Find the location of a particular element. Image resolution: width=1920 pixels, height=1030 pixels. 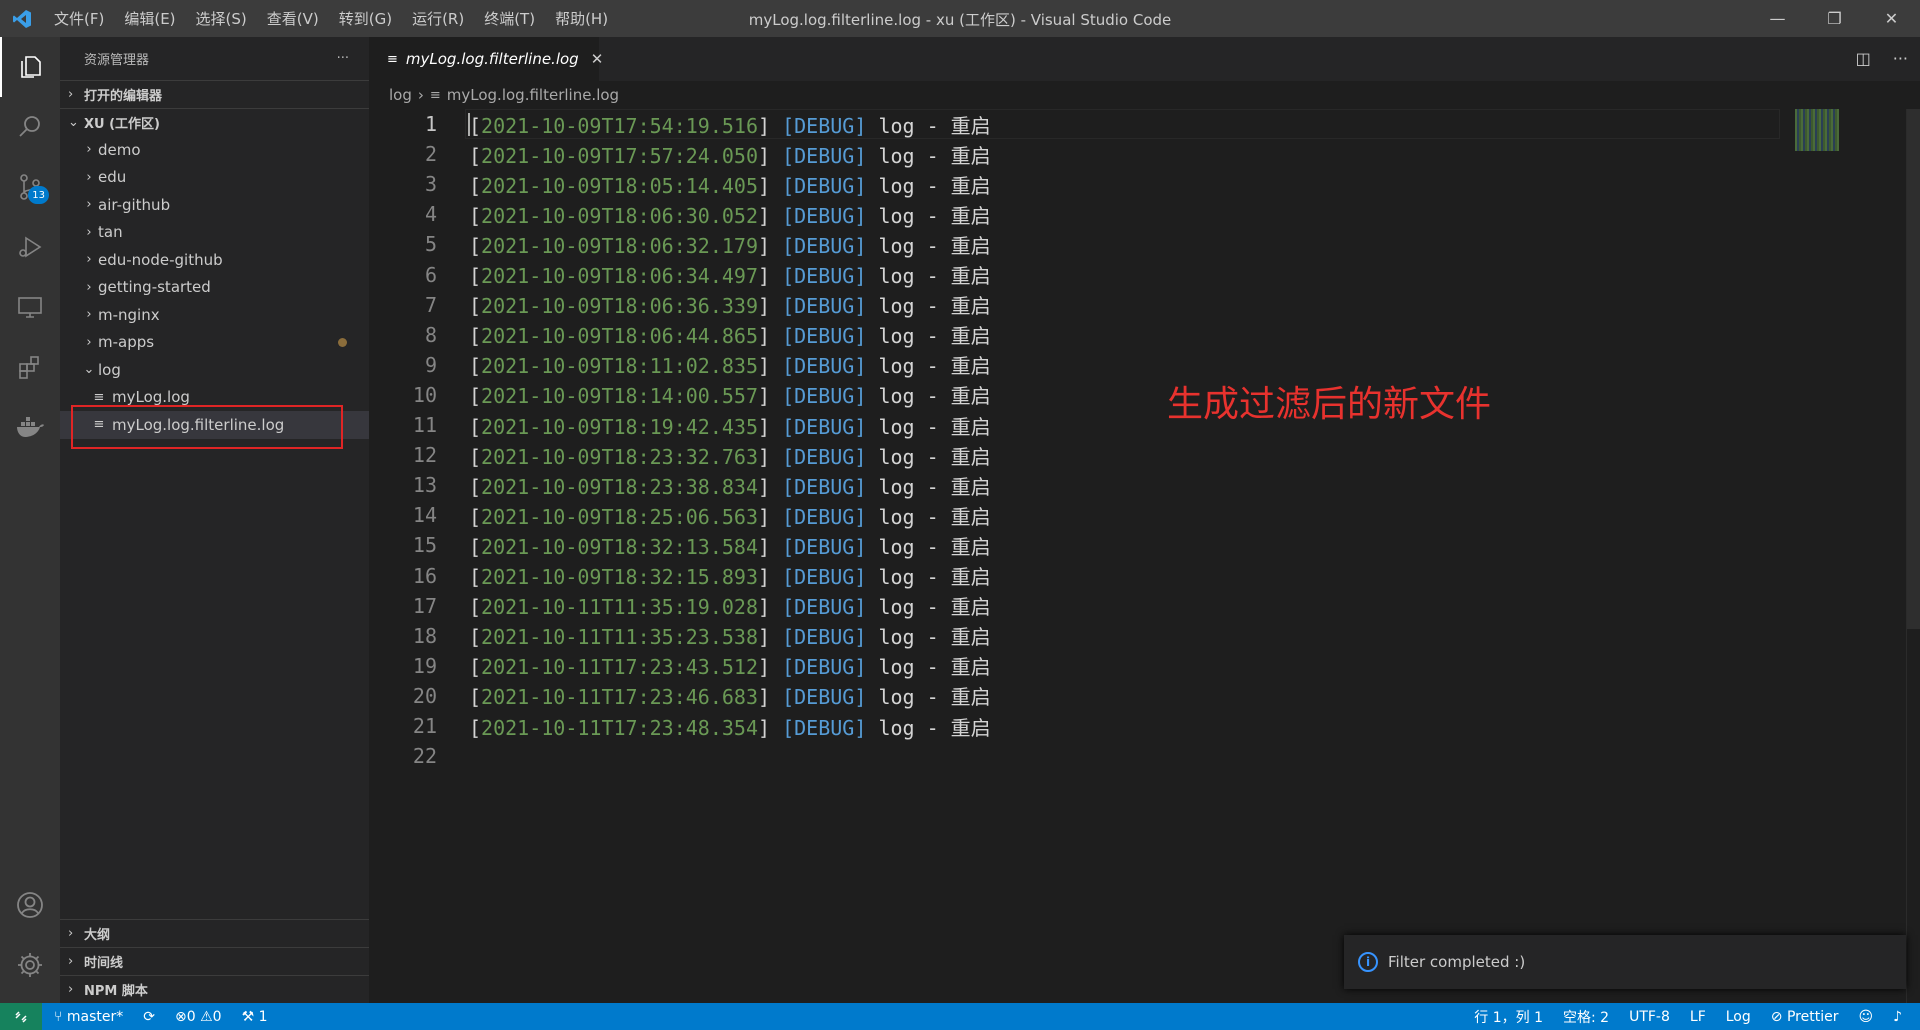

menu-item: 转到(G) is located at coordinates (365, 18).